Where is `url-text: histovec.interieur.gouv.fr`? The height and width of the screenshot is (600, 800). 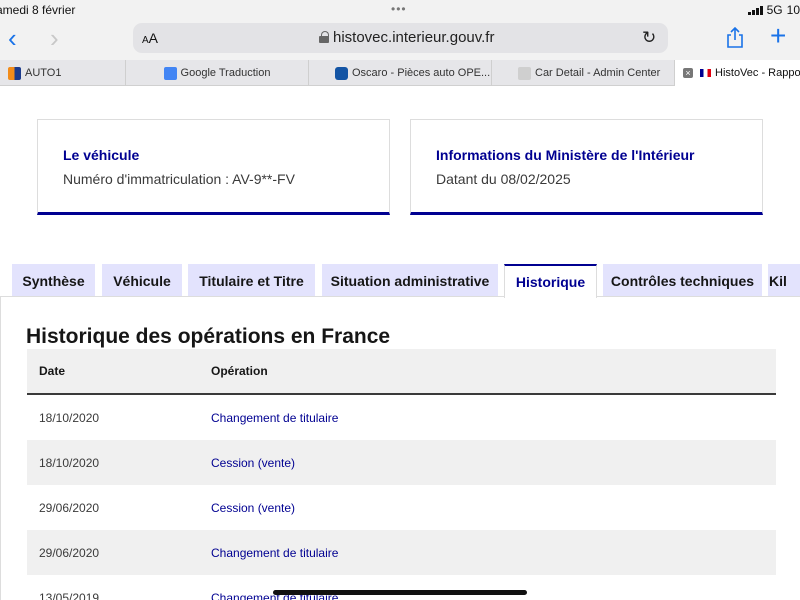 url-text: histovec.interieur.gouv.fr is located at coordinates (413, 37).